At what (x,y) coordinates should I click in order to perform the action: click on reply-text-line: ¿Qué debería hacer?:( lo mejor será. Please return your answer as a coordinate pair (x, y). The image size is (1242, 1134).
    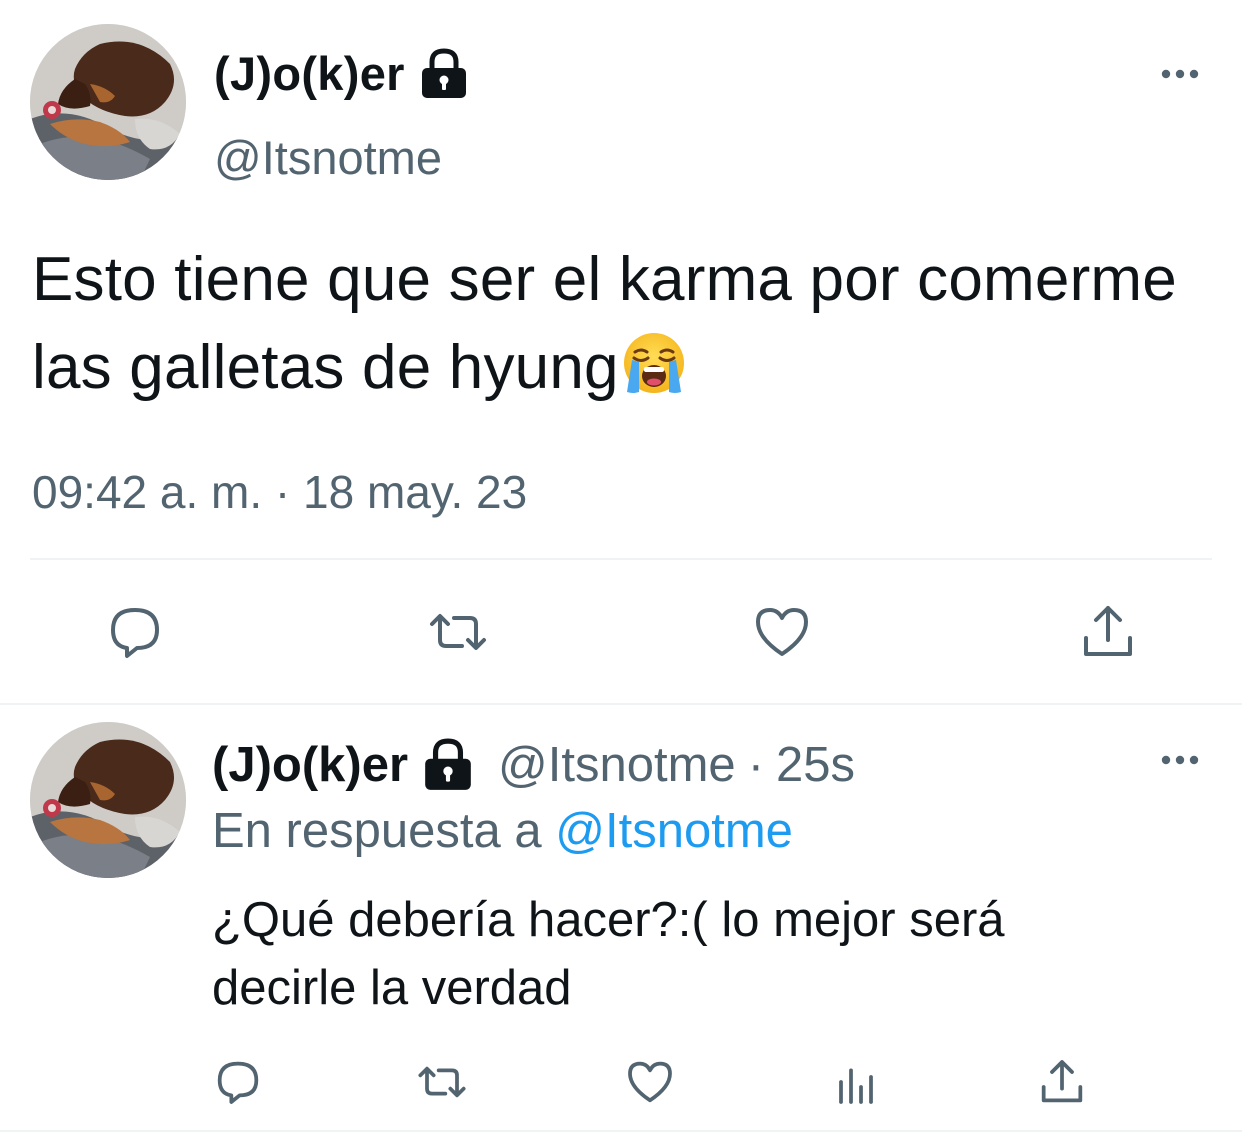
    Looking at the image, I should click on (608, 920).